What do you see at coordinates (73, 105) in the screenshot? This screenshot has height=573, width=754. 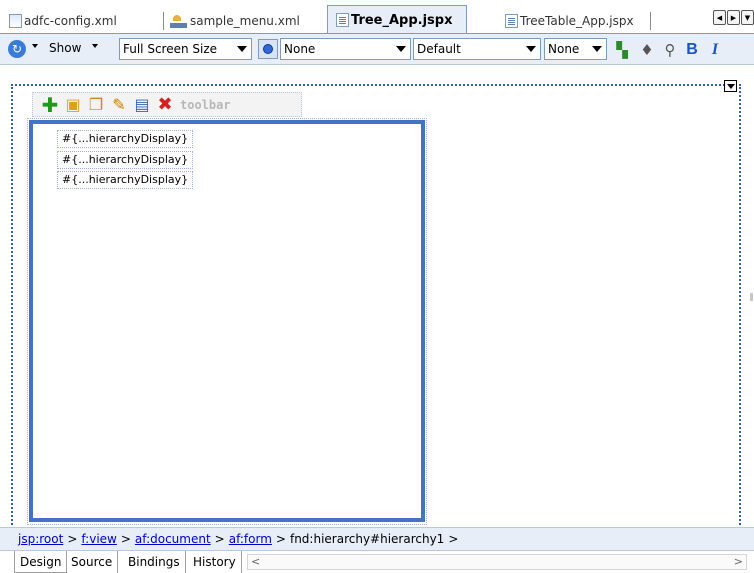 I see `new-folder-icon: ▣` at bounding box center [73, 105].